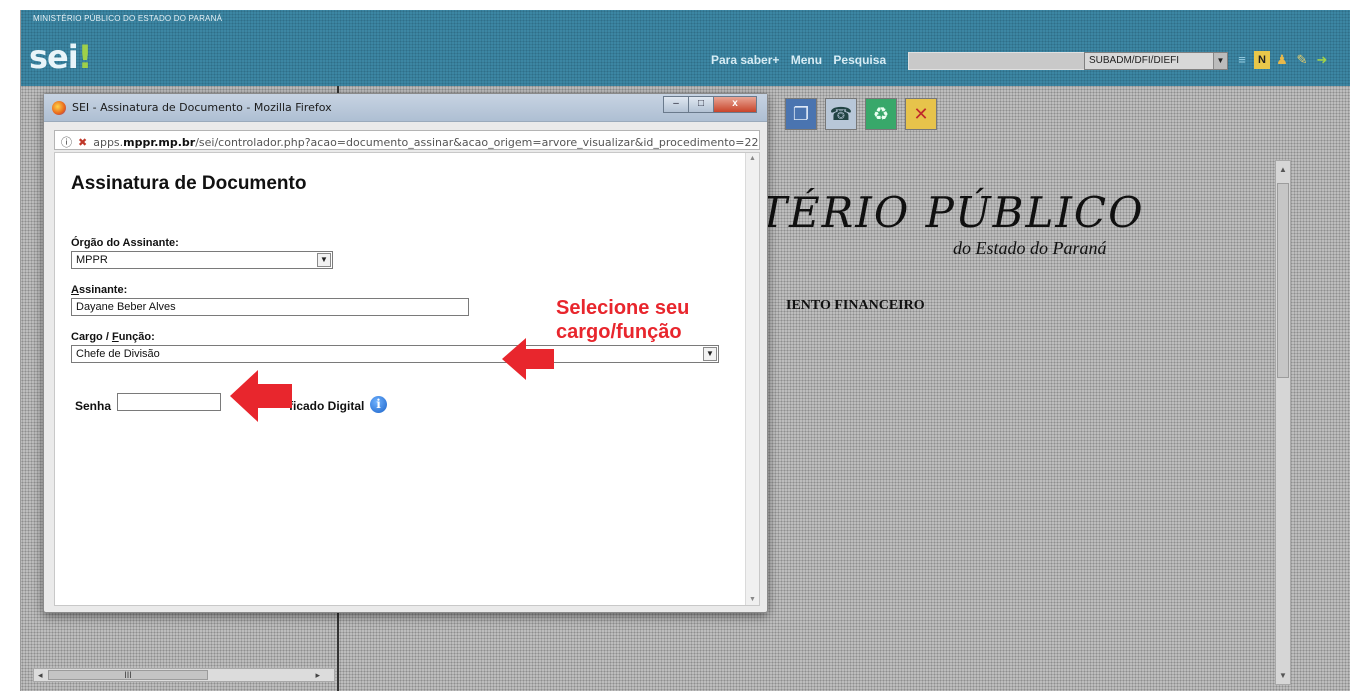 This screenshot has width=1370, height=691. Describe the element at coordinates (202, 260) in the screenshot. I see `orgao-select: MPPR ▼` at that location.